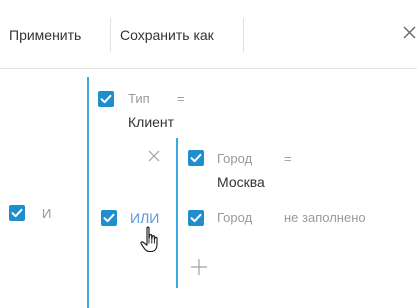  I want to click on condition-city-empty-comparison: не заполнено, so click(325, 217).